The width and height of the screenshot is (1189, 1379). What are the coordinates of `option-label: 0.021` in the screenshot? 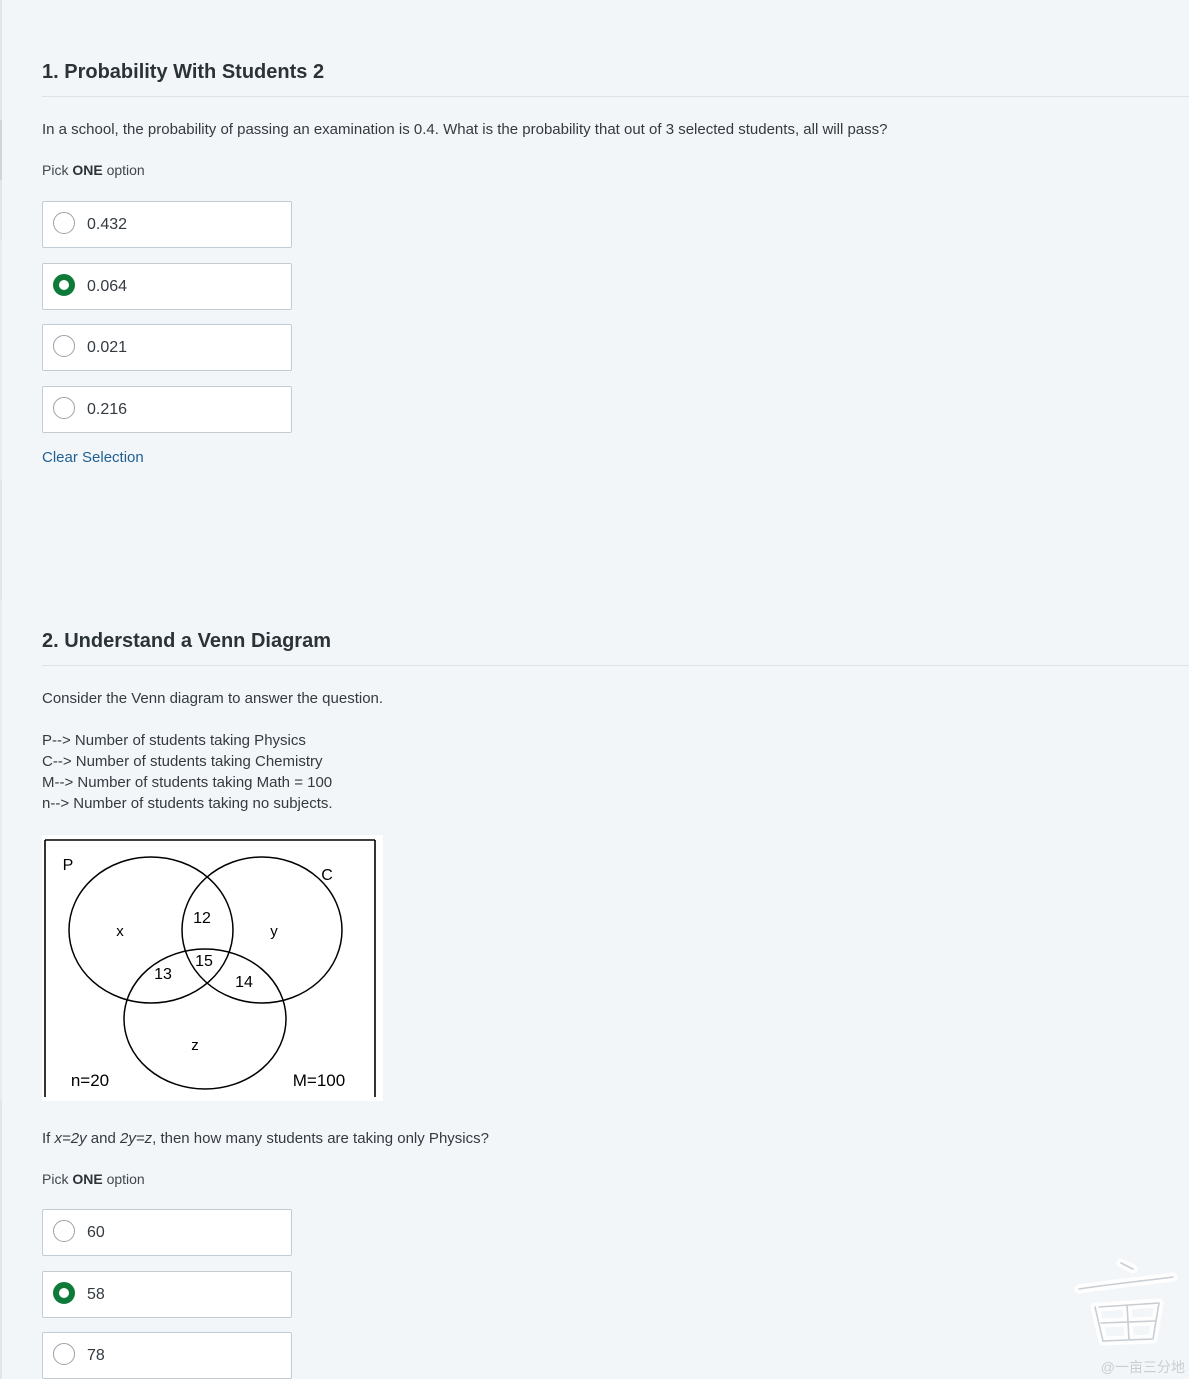 It's located at (107, 347).